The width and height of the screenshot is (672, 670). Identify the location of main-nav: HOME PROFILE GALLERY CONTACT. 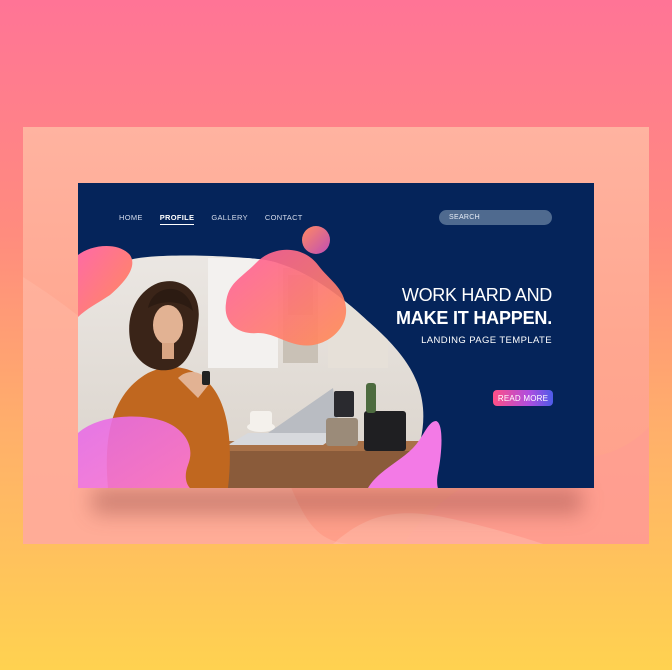
(211, 219).